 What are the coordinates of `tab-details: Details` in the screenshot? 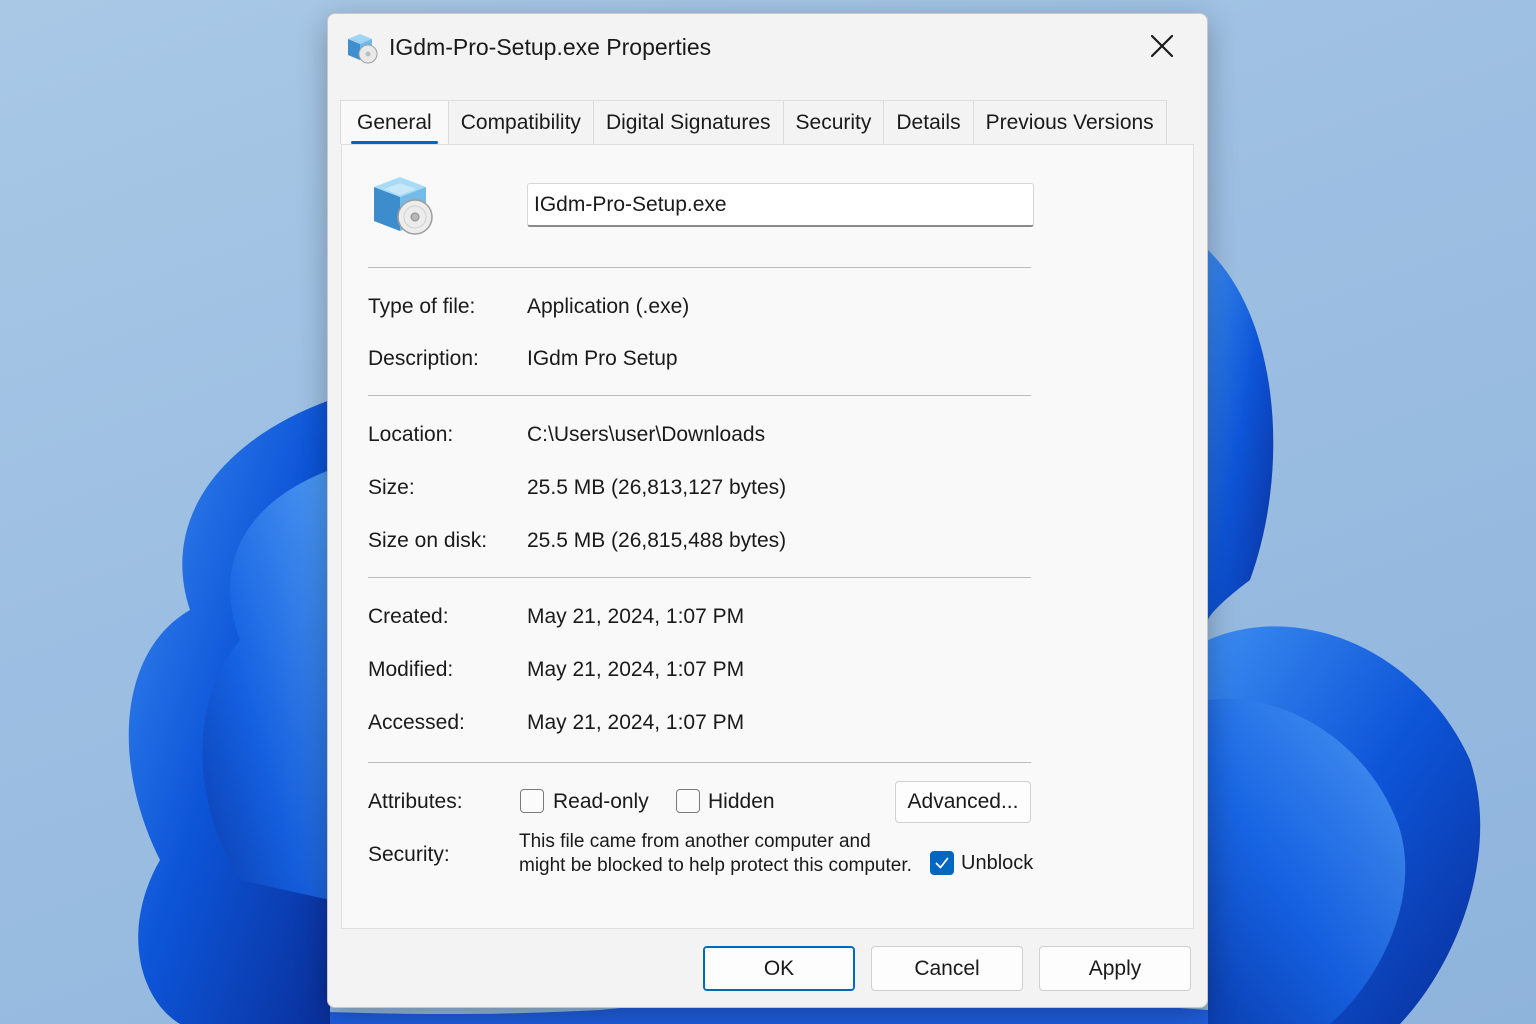 It's located at (928, 122).